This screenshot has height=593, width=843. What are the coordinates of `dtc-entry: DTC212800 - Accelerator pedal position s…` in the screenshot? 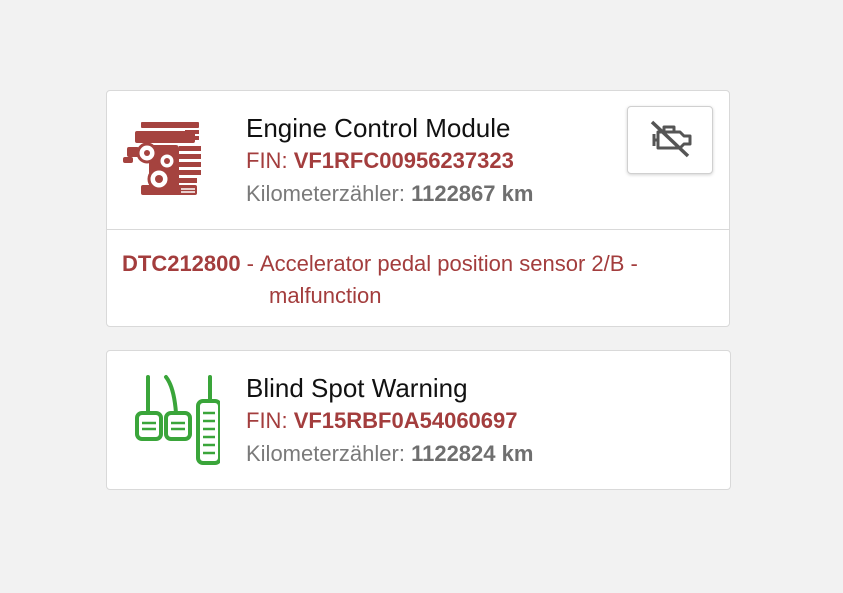 It's located at (417, 280).